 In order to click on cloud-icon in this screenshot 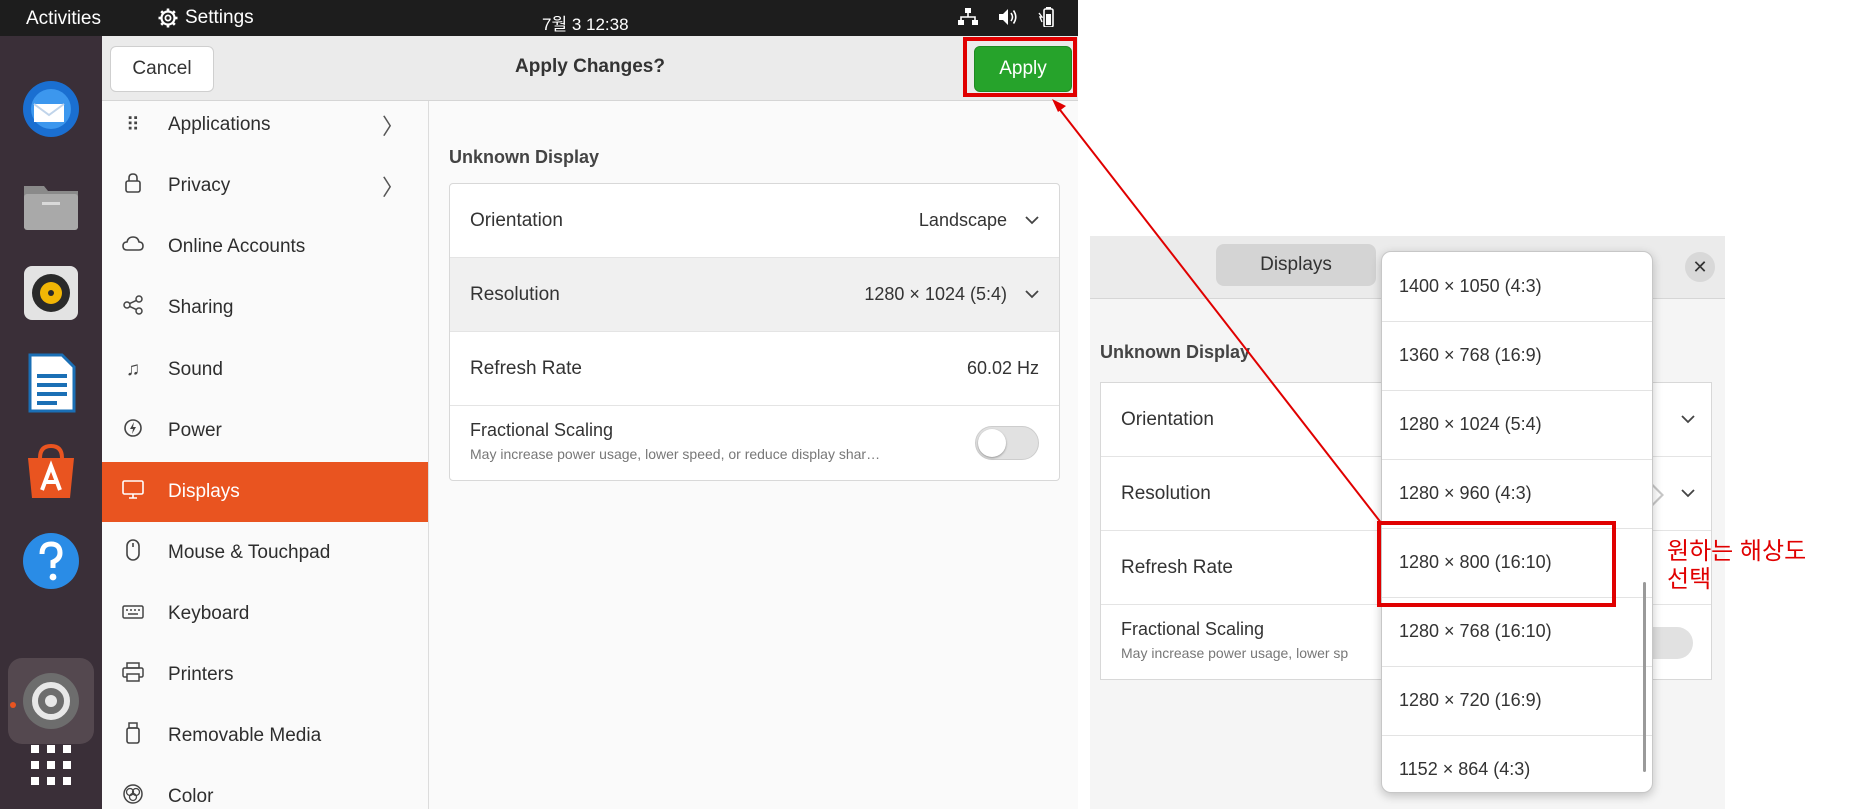, I will do `click(133, 247)`.